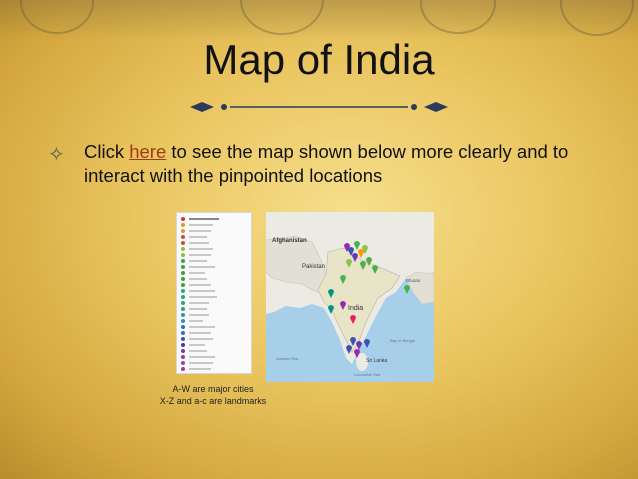  I want to click on caption-major-cities: A-W are major cities, so click(213, 389).